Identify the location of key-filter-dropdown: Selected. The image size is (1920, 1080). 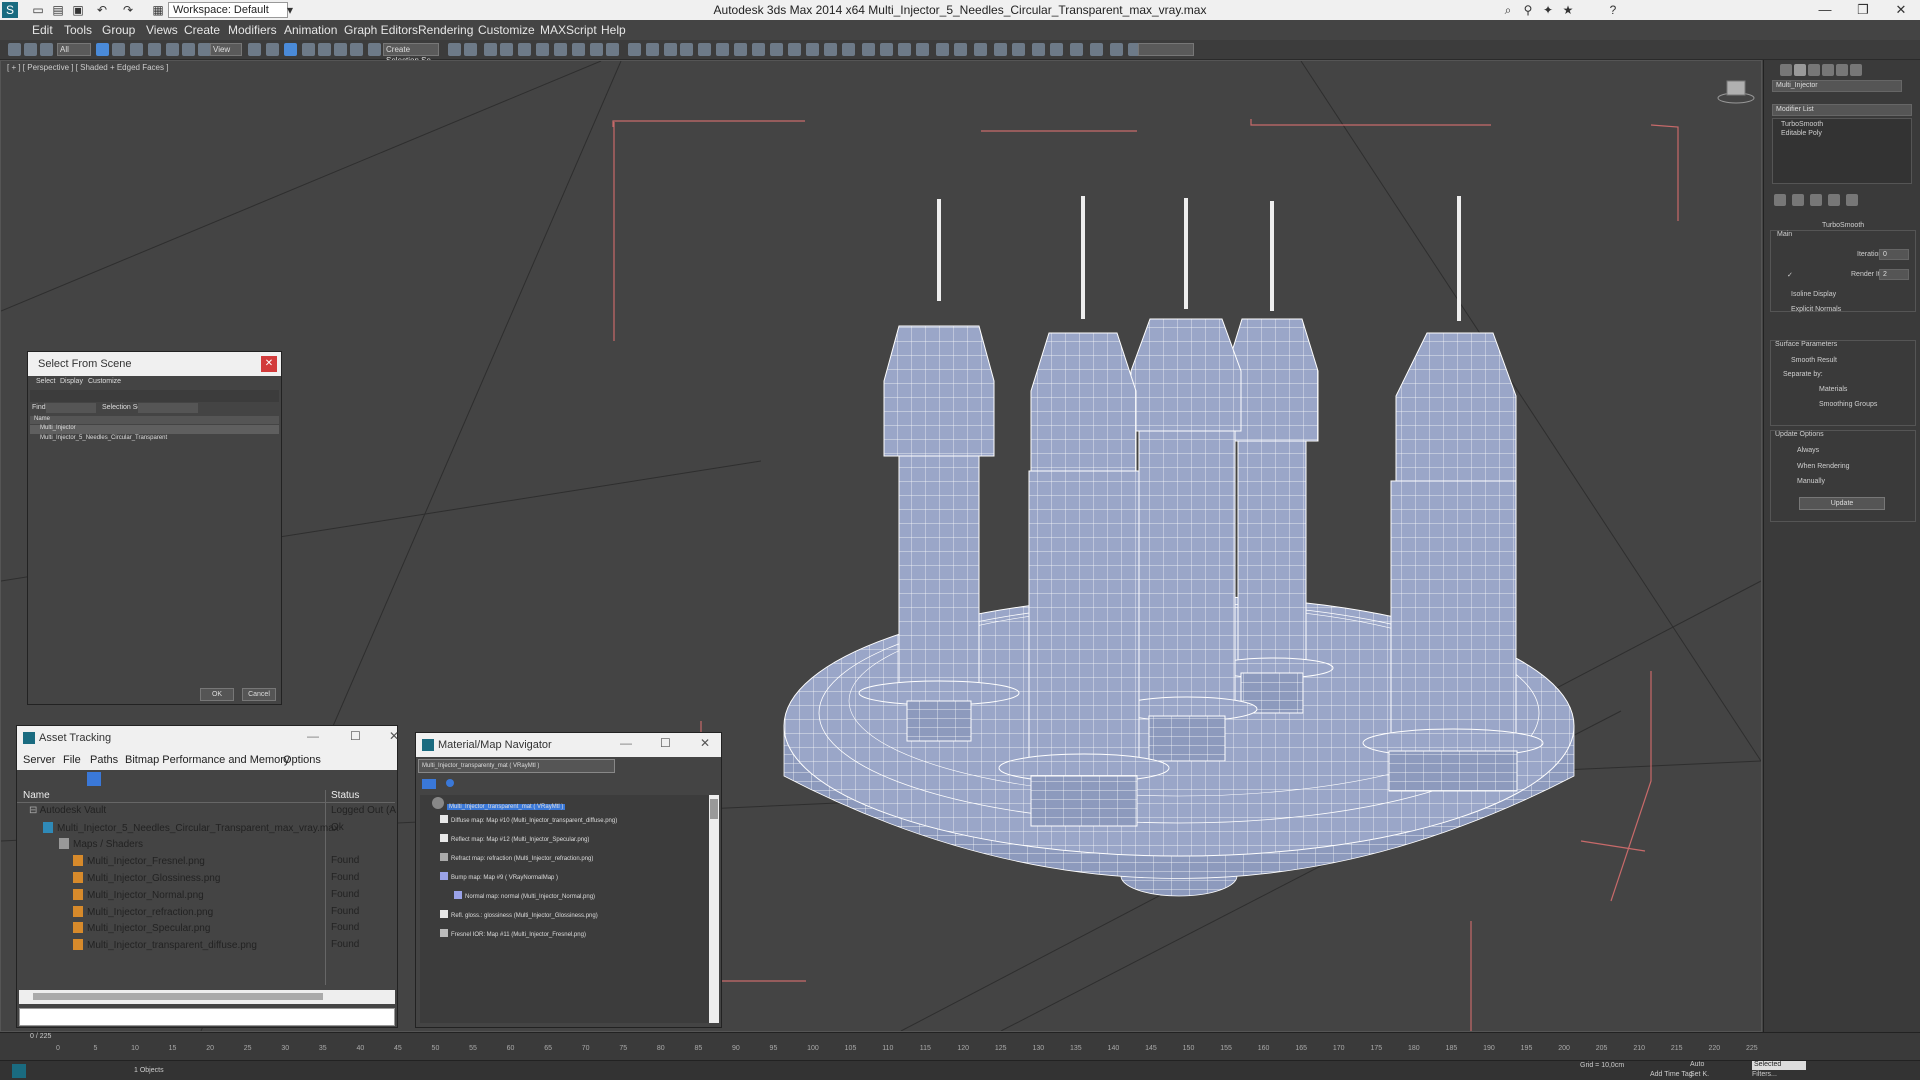
(1779, 1065).